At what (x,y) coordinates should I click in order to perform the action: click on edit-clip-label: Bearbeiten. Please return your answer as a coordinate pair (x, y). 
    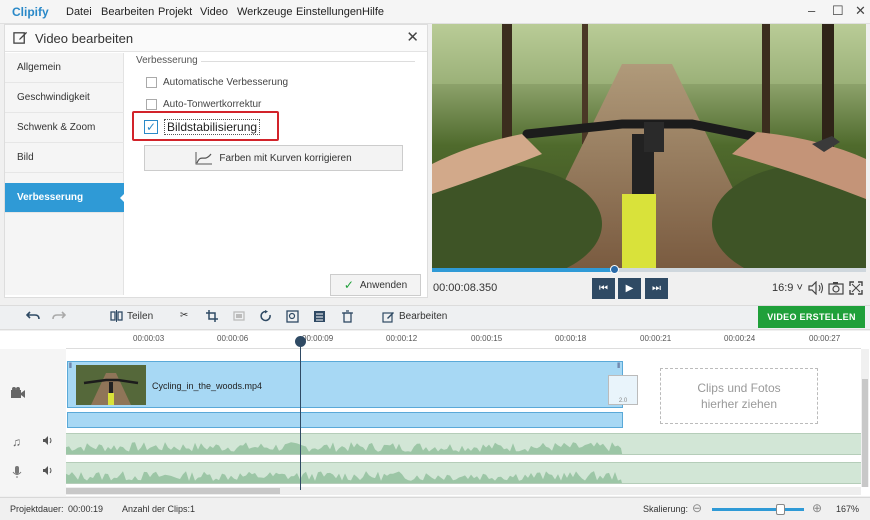
    Looking at the image, I should click on (423, 316).